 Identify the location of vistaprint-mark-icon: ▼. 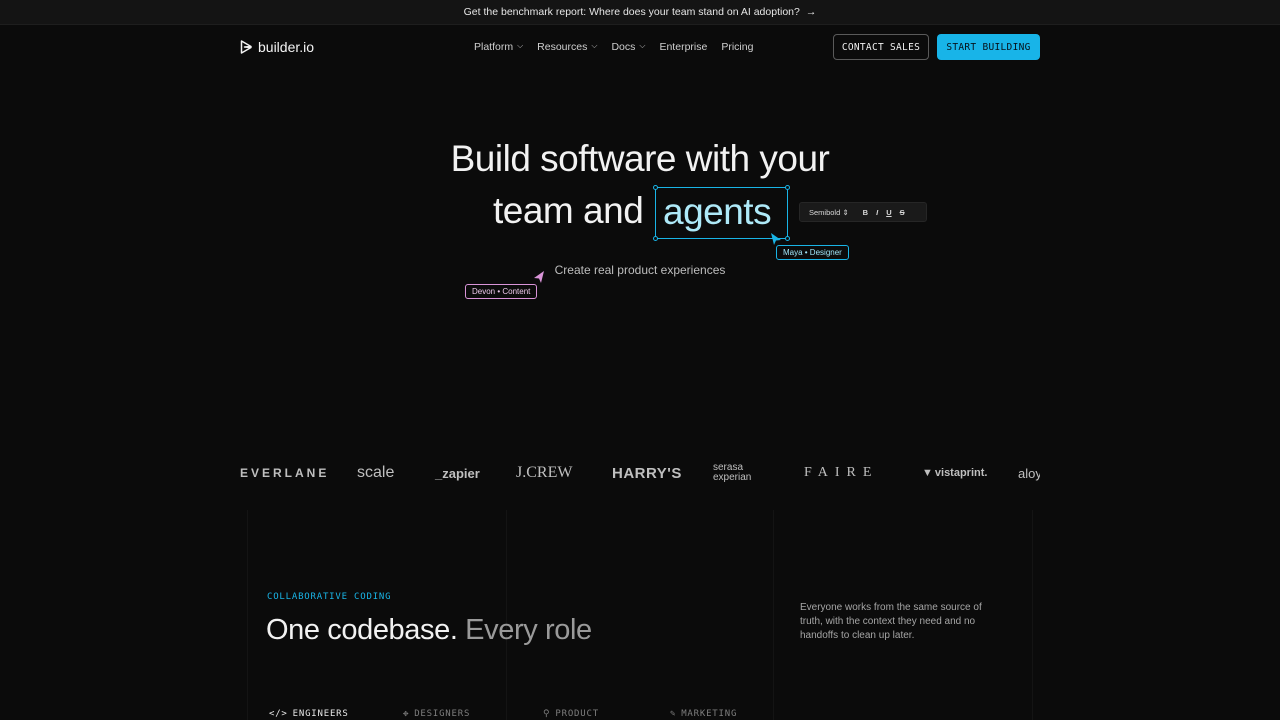
(927, 473).